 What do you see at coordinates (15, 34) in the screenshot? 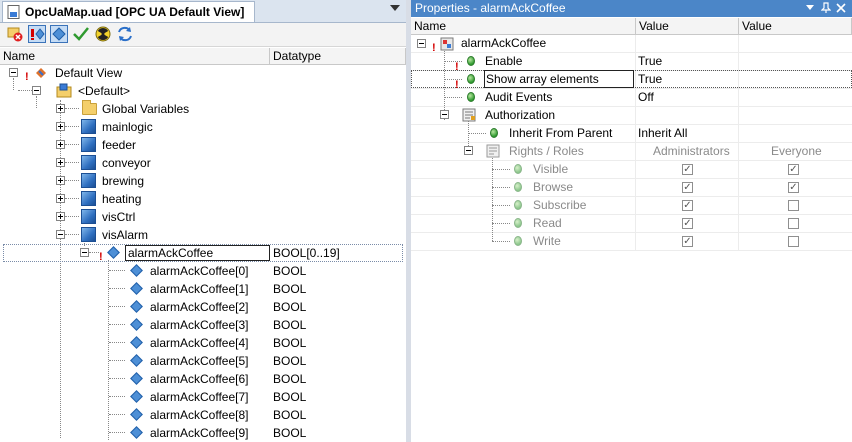
I see `remove-all-button` at bounding box center [15, 34].